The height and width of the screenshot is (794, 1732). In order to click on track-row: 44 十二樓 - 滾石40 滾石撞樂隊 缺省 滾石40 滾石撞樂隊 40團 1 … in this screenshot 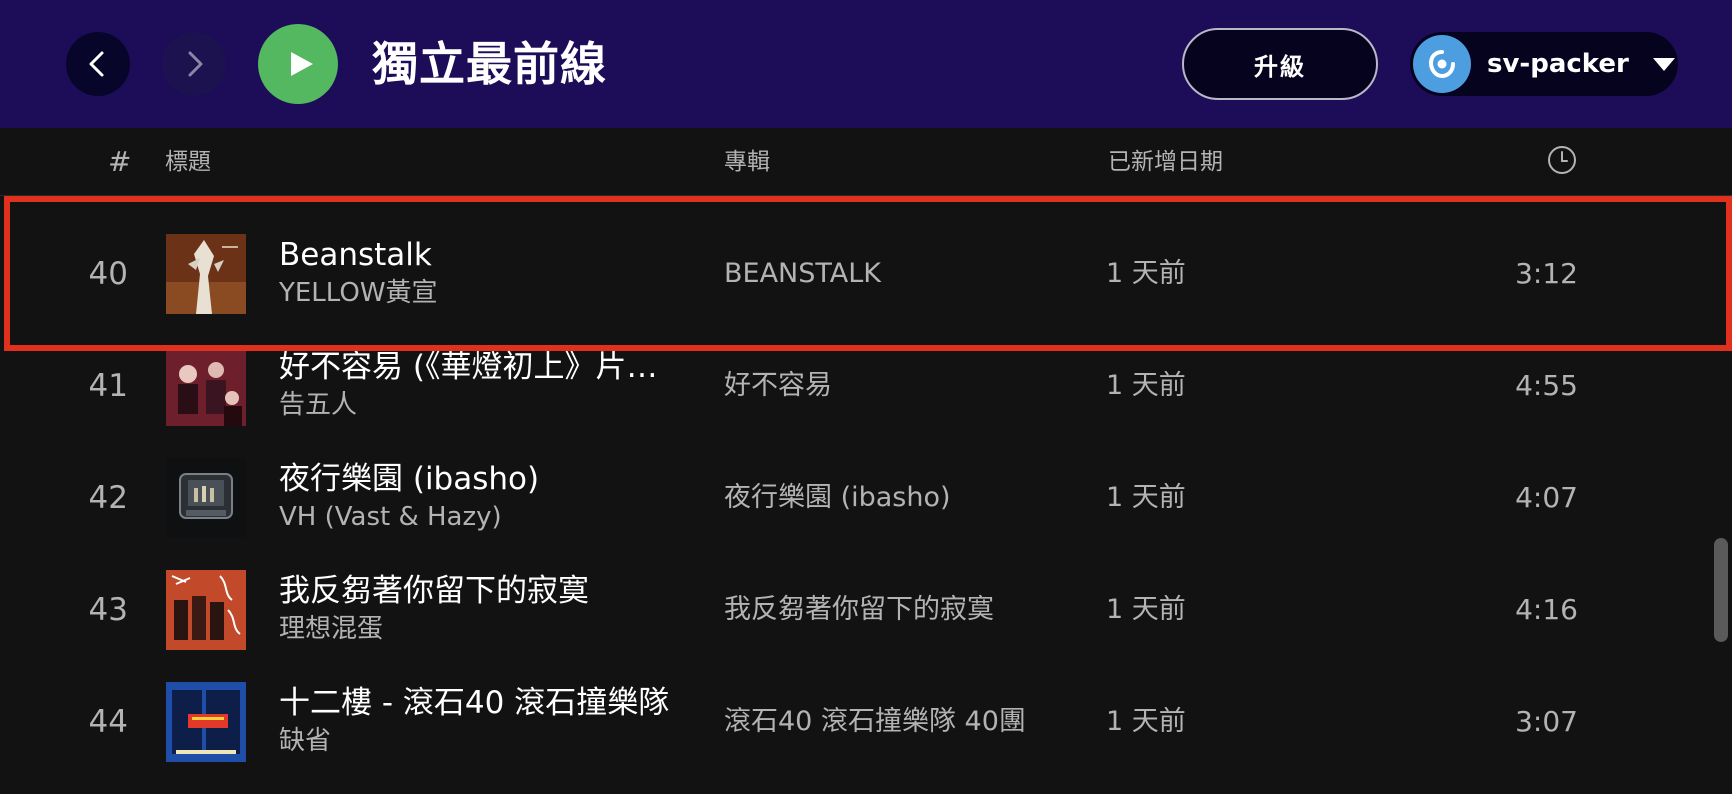, I will do `click(860, 722)`.